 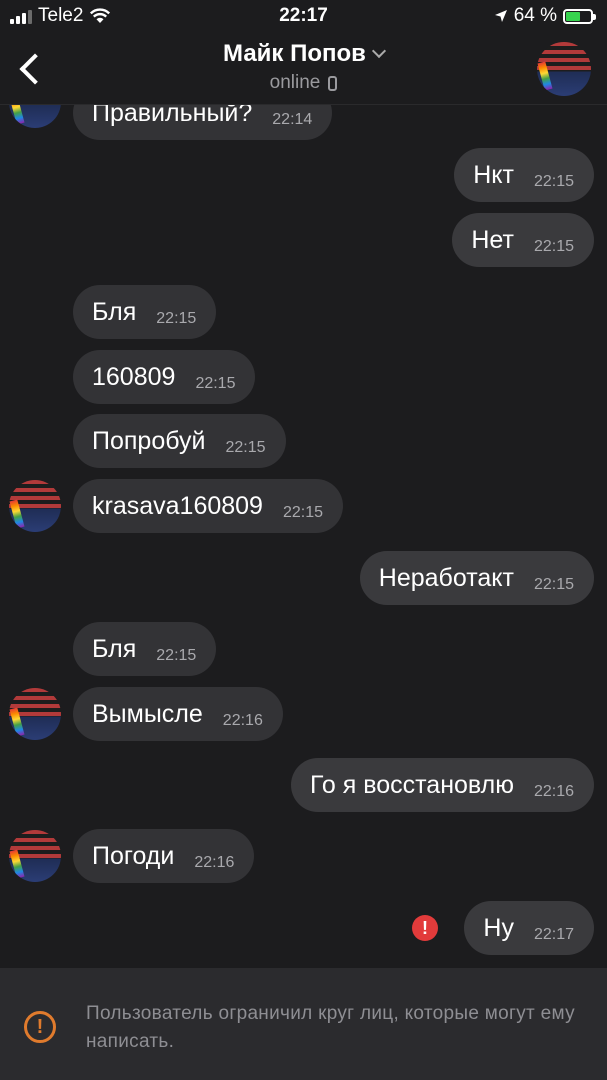 I want to click on battery-icon, so click(x=579, y=16).